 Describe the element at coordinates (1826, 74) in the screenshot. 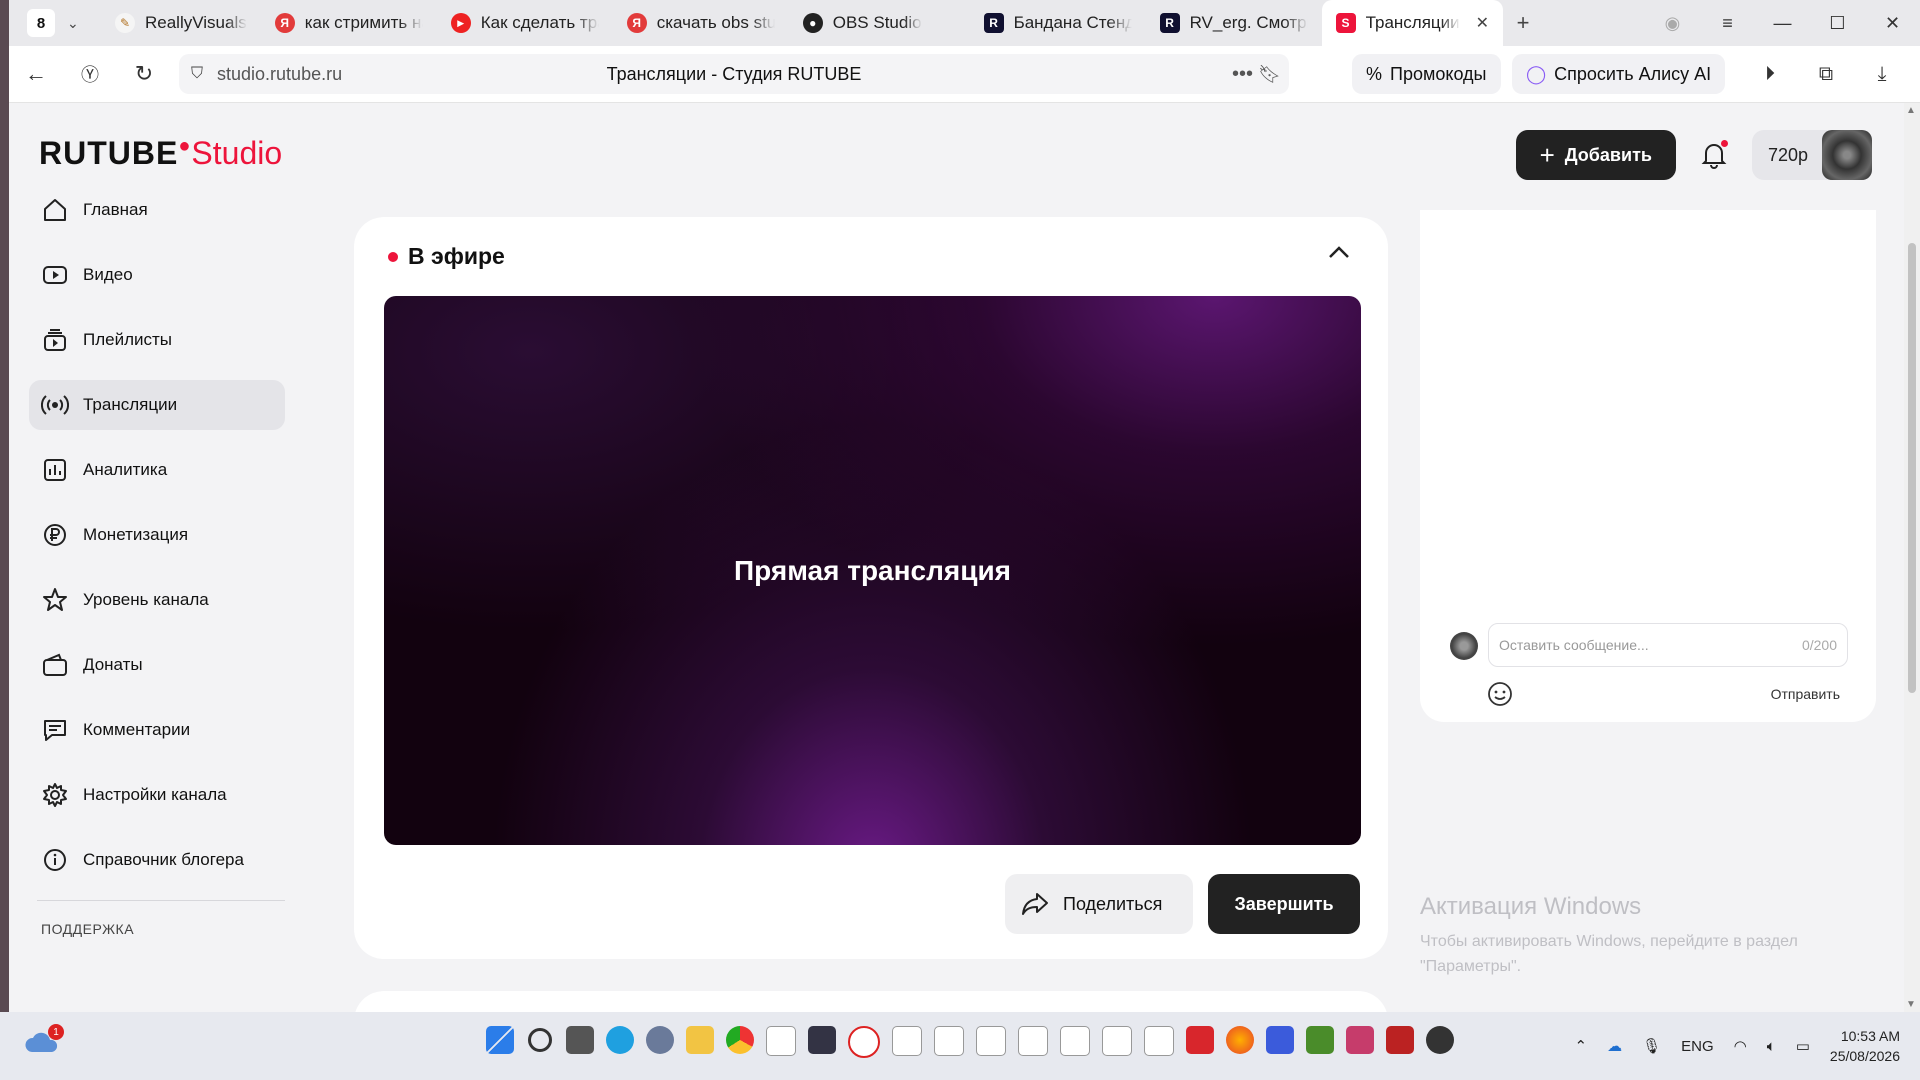

I see `extensions-icon: ⧉` at that location.